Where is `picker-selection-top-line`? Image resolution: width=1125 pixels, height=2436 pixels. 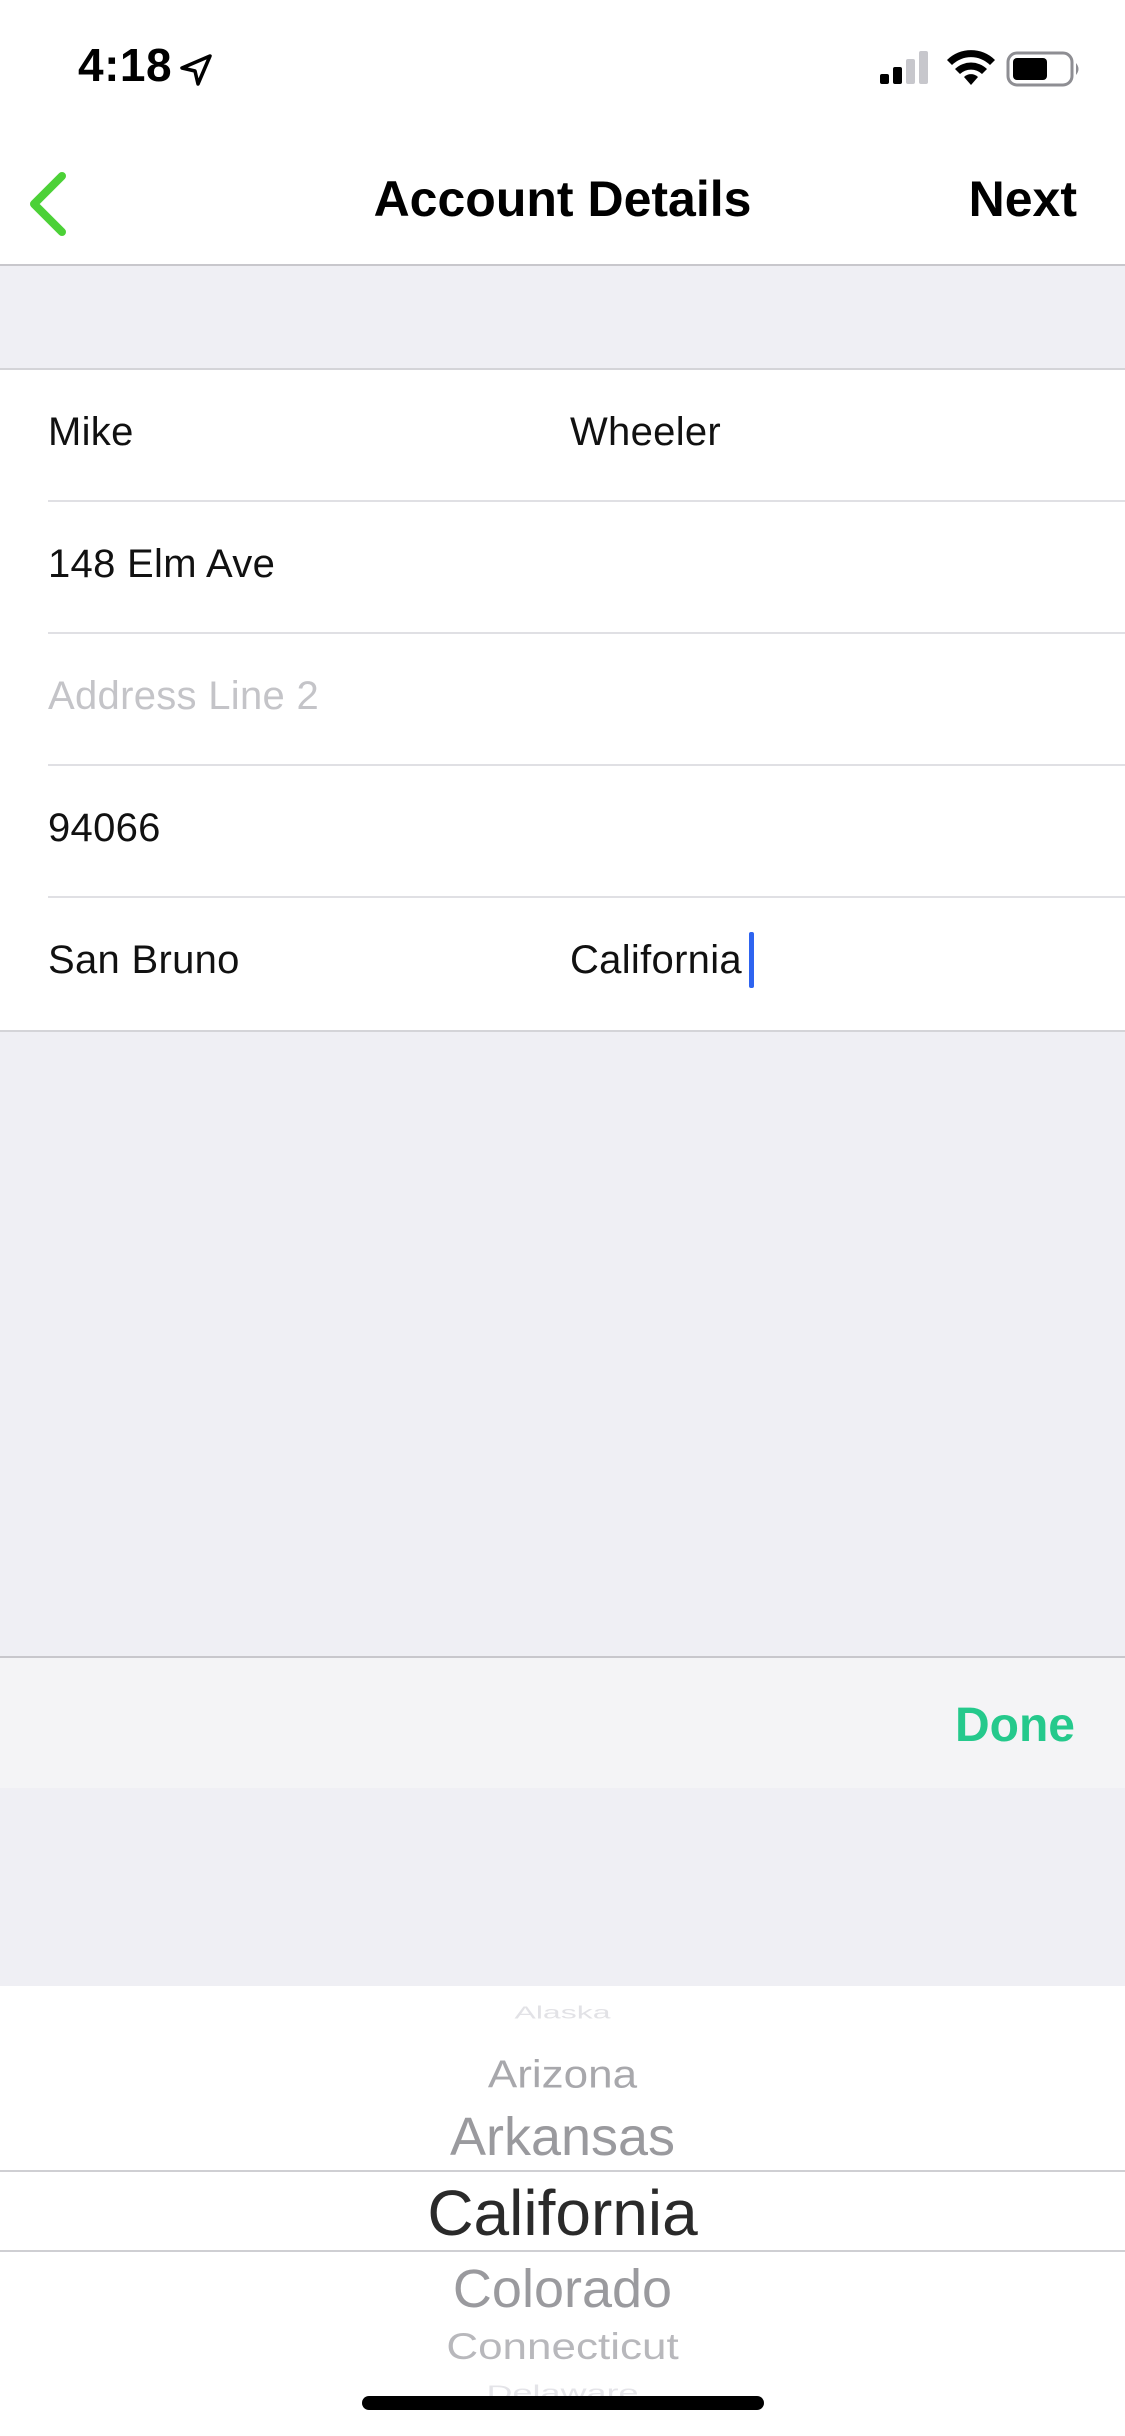
picker-selection-top-line is located at coordinates (562, 2171).